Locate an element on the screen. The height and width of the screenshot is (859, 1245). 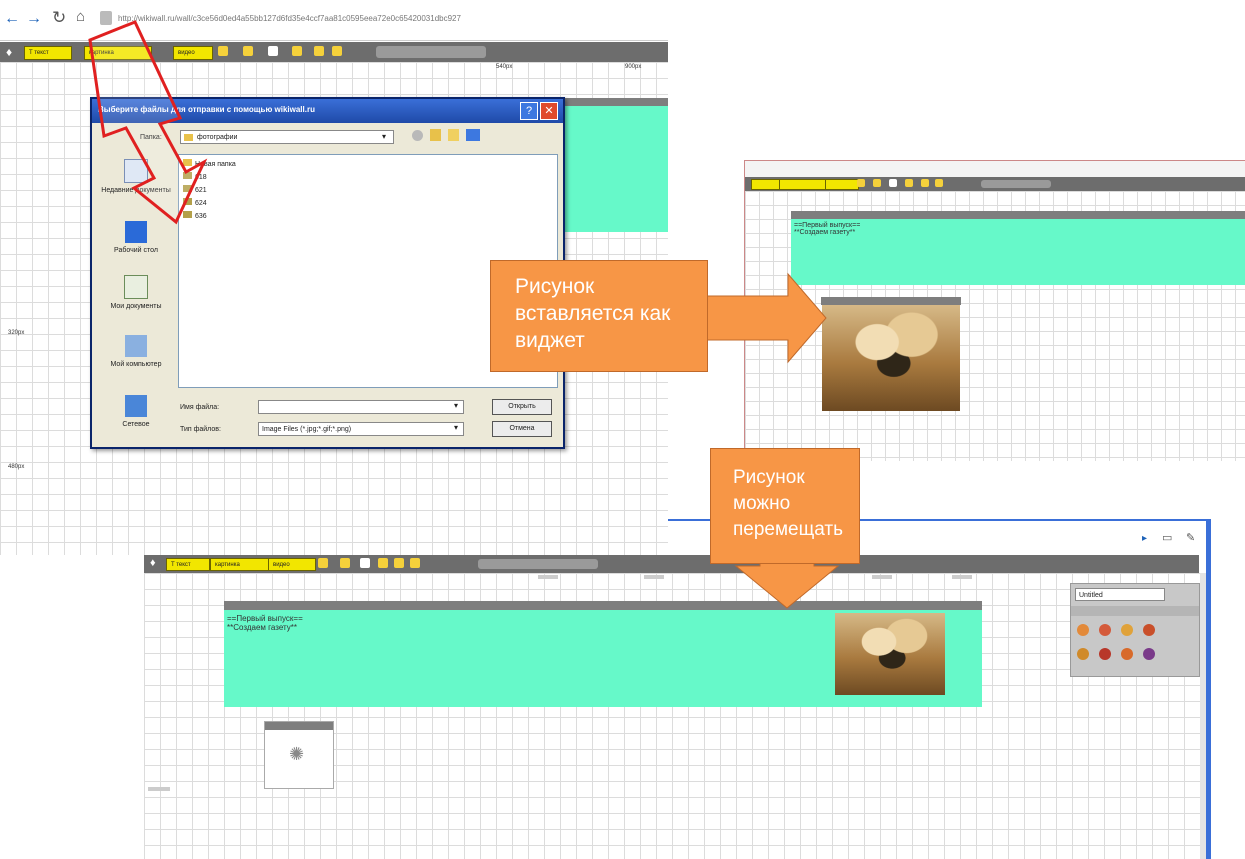
play-icon: ▸ is located at coordinates (1144, 538).